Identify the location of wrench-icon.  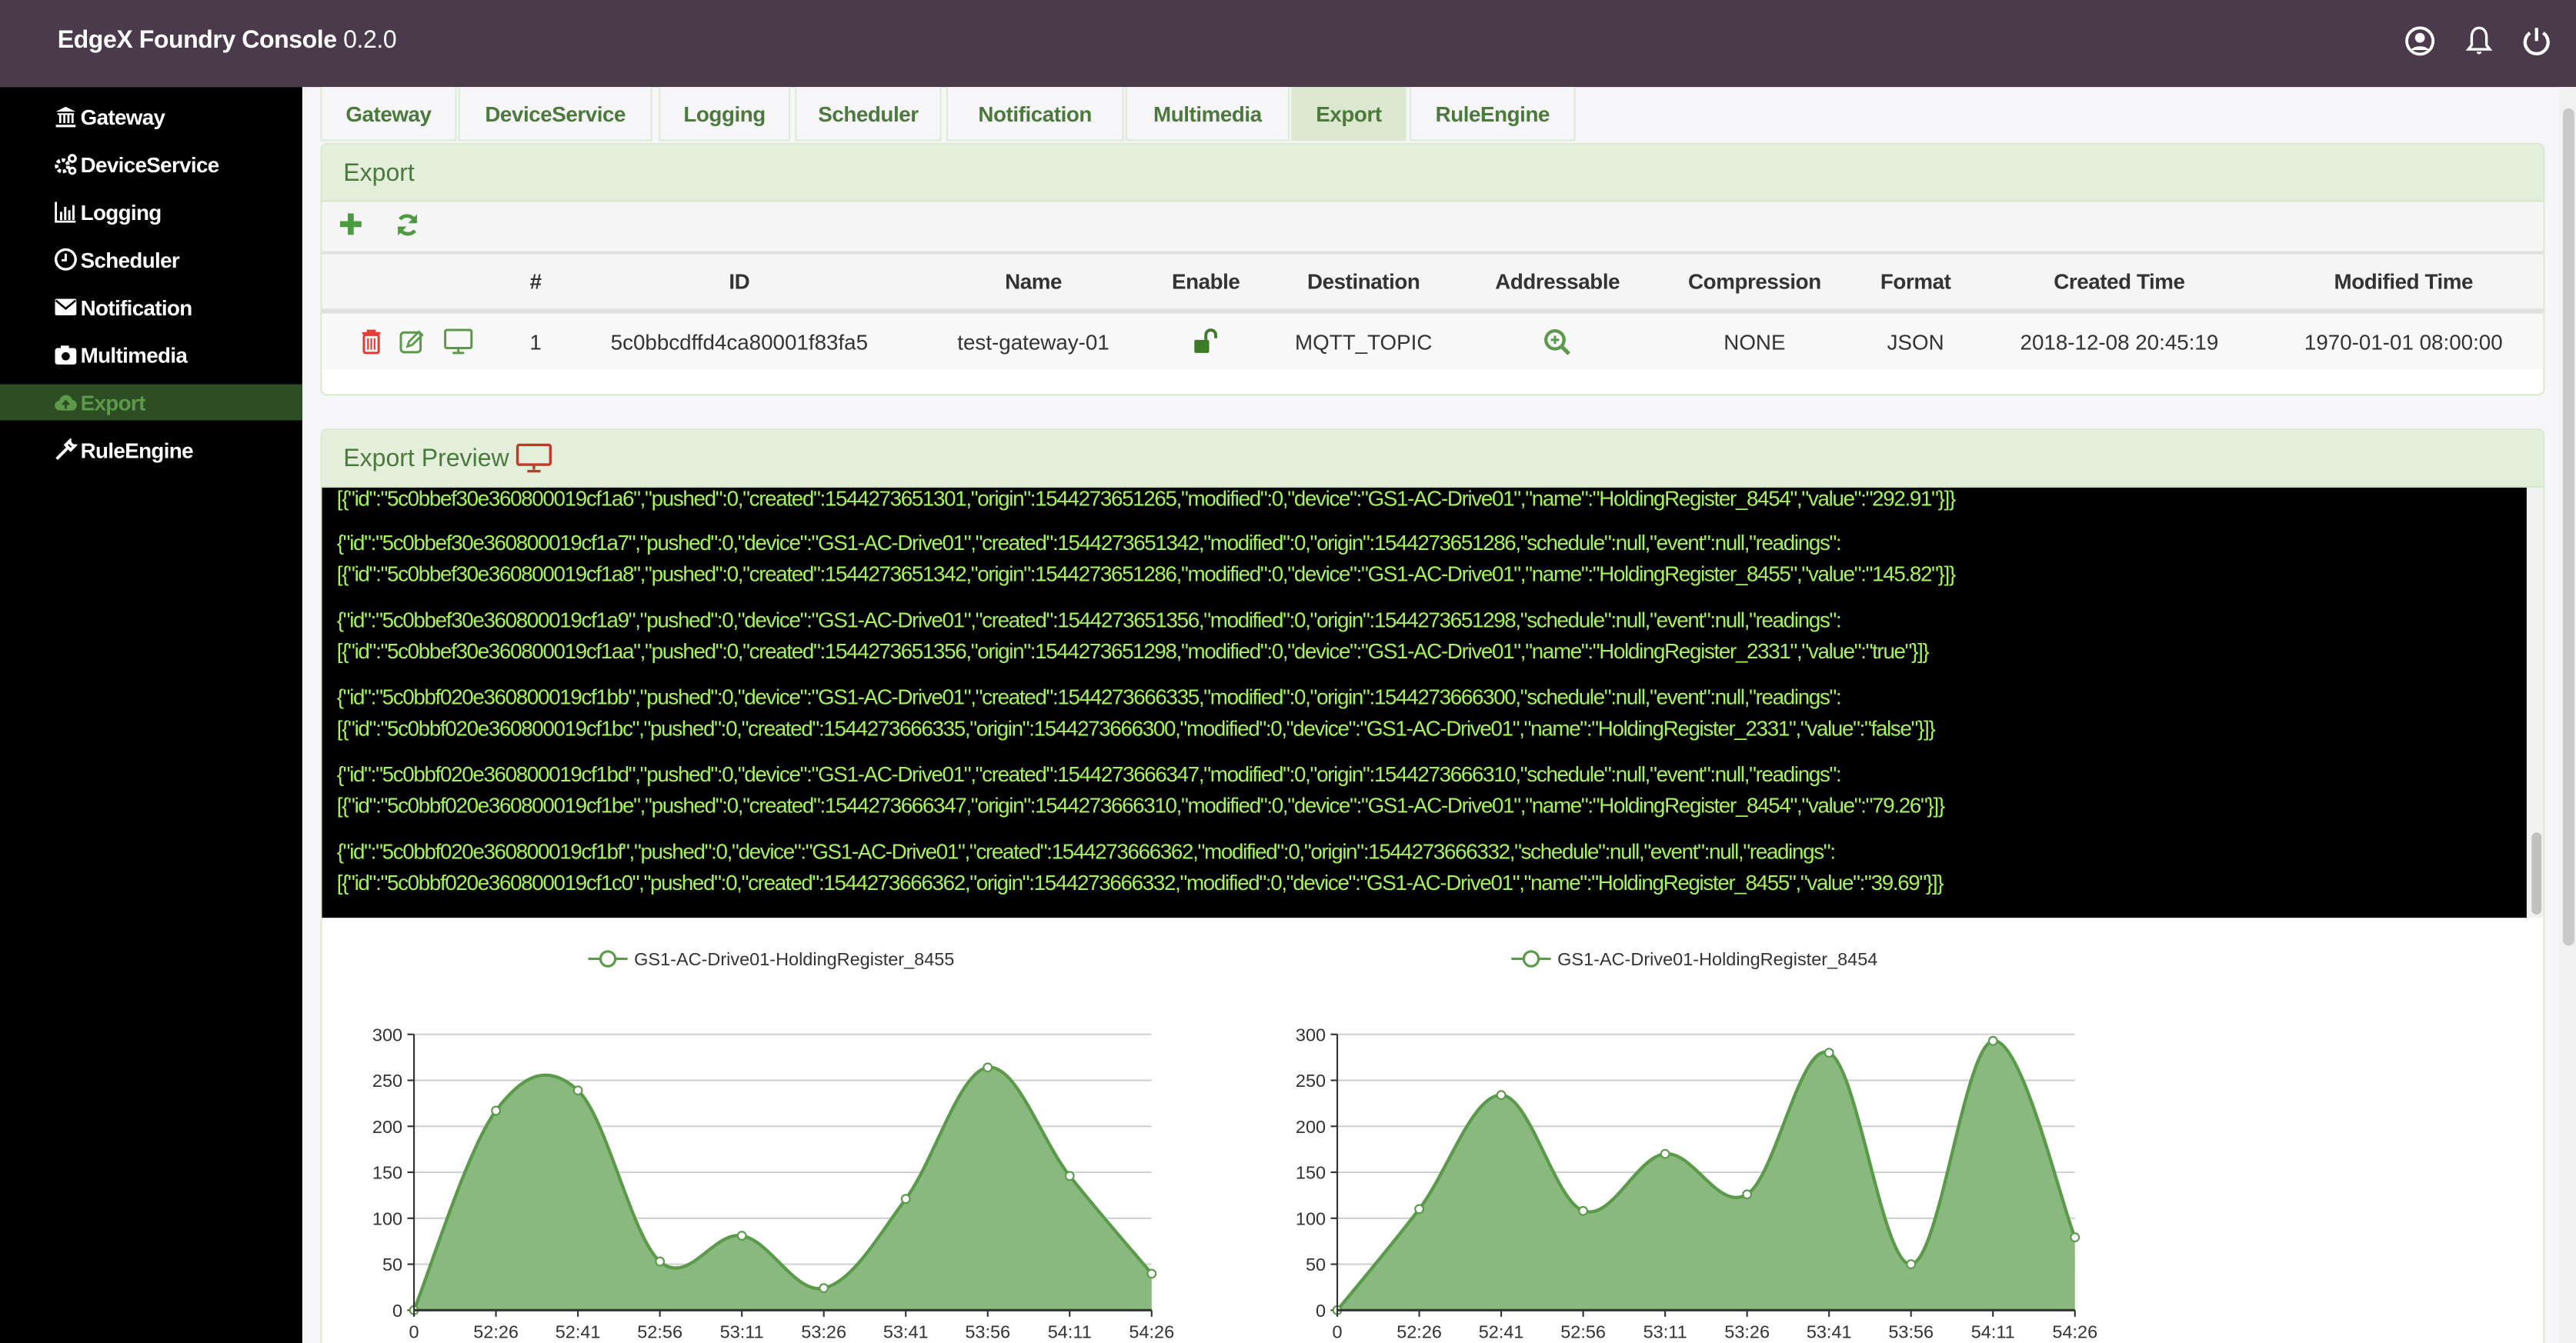
(65, 450).